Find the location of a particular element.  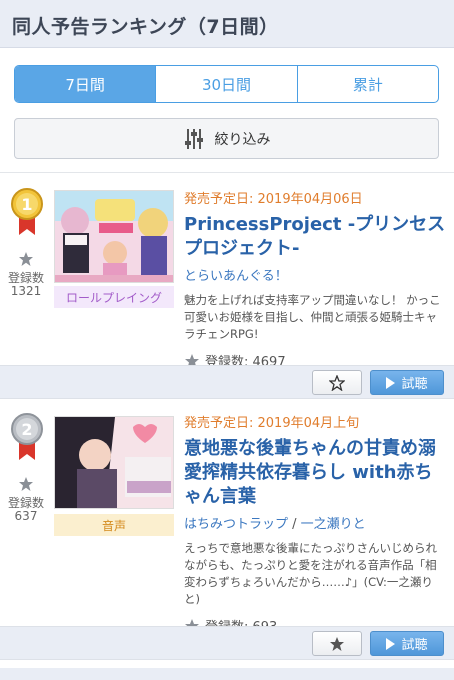

filter-label: 絞り込み is located at coordinates (242, 139).